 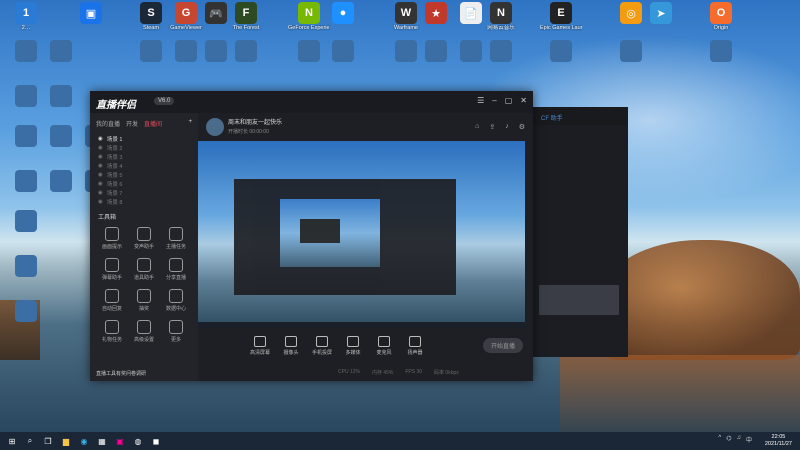 What do you see at coordinates (778, 440) in the screenshot?
I see `clock: 22:05 2021/11/27` at bounding box center [778, 440].